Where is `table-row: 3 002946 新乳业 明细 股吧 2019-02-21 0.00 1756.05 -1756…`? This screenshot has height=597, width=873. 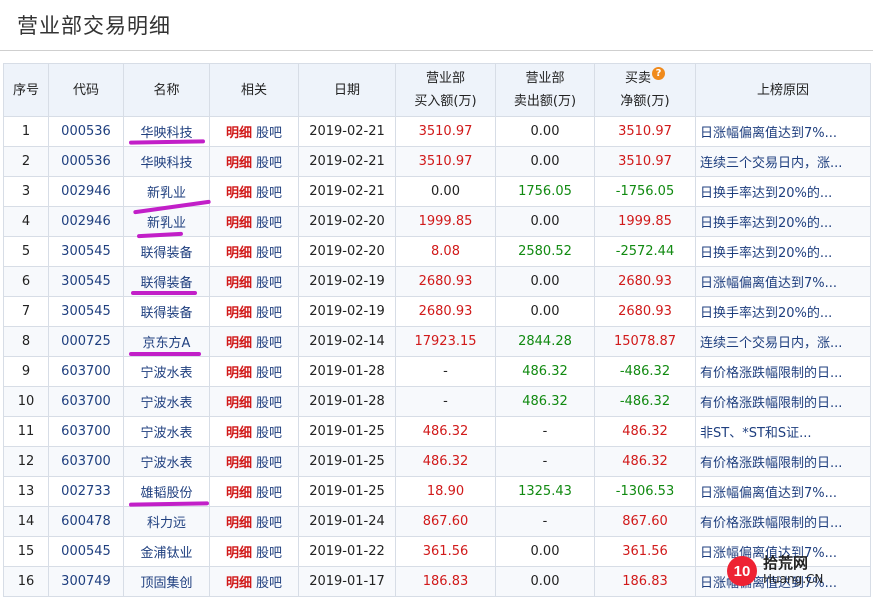
table-row: 3 002946 新乳业 明细 股吧 2019-02-21 0.00 1756.05 -1756… is located at coordinates (437, 191).